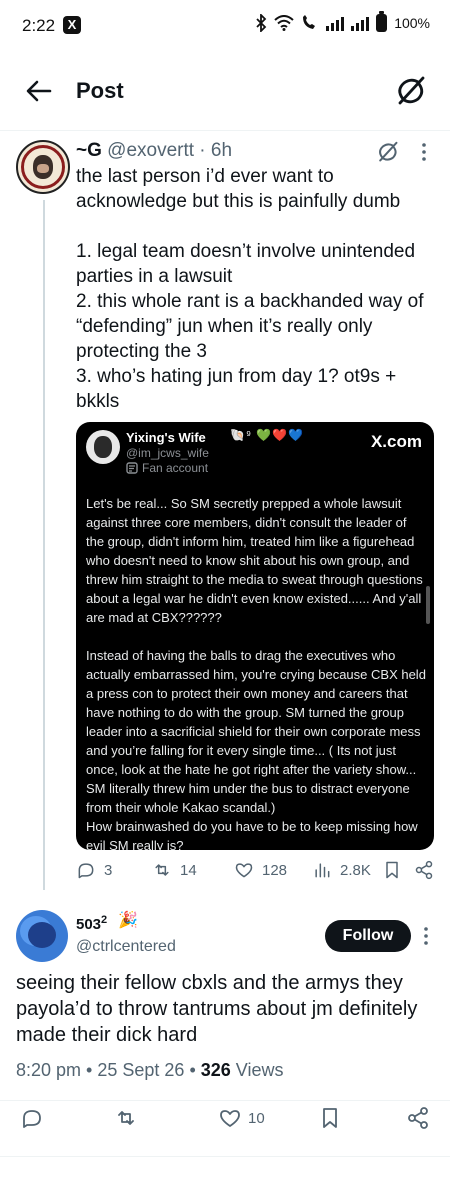 The image size is (450, 1200). Describe the element at coordinates (355, 870) in the screenshot. I see `views-count: 2.8K` at that location.